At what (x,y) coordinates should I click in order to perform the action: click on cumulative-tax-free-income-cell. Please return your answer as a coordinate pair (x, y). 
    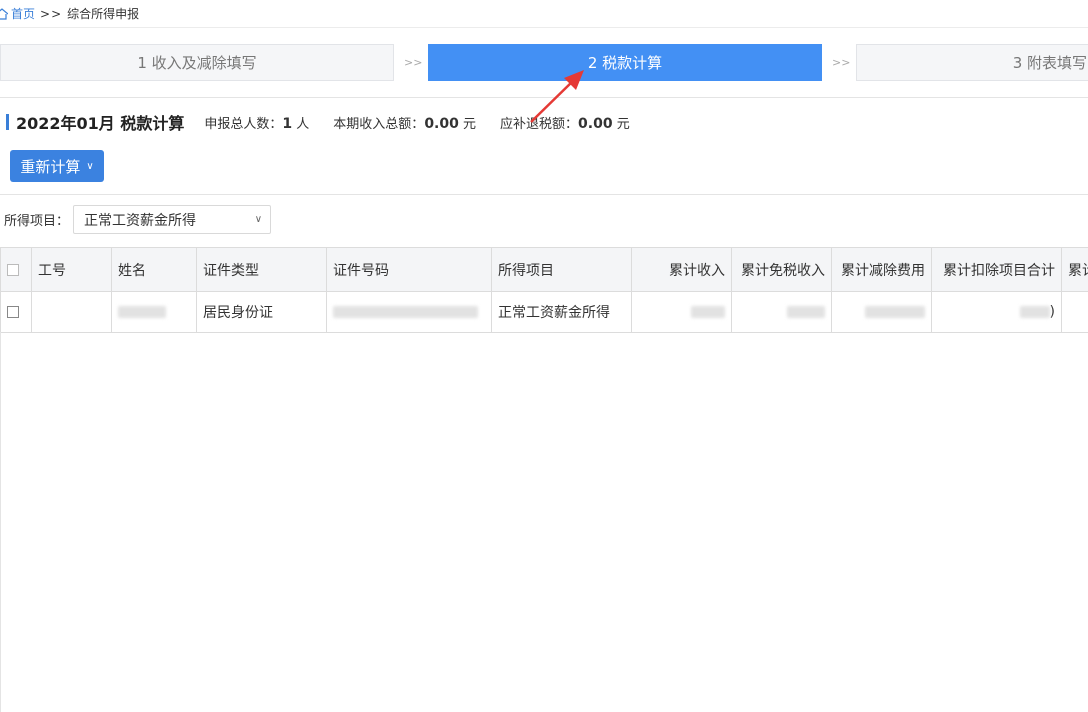
    Looking at the image, I should click on (781, 312).